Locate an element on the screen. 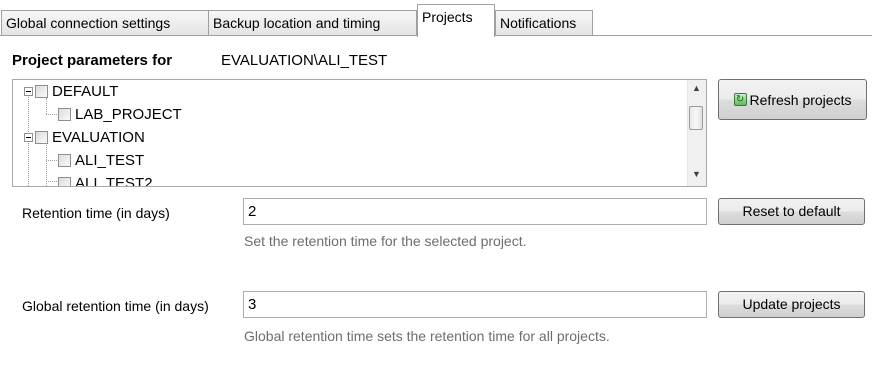 This screenshot has width=872, height=388. scrollbar-thumb is located at coordinates (696, 118).